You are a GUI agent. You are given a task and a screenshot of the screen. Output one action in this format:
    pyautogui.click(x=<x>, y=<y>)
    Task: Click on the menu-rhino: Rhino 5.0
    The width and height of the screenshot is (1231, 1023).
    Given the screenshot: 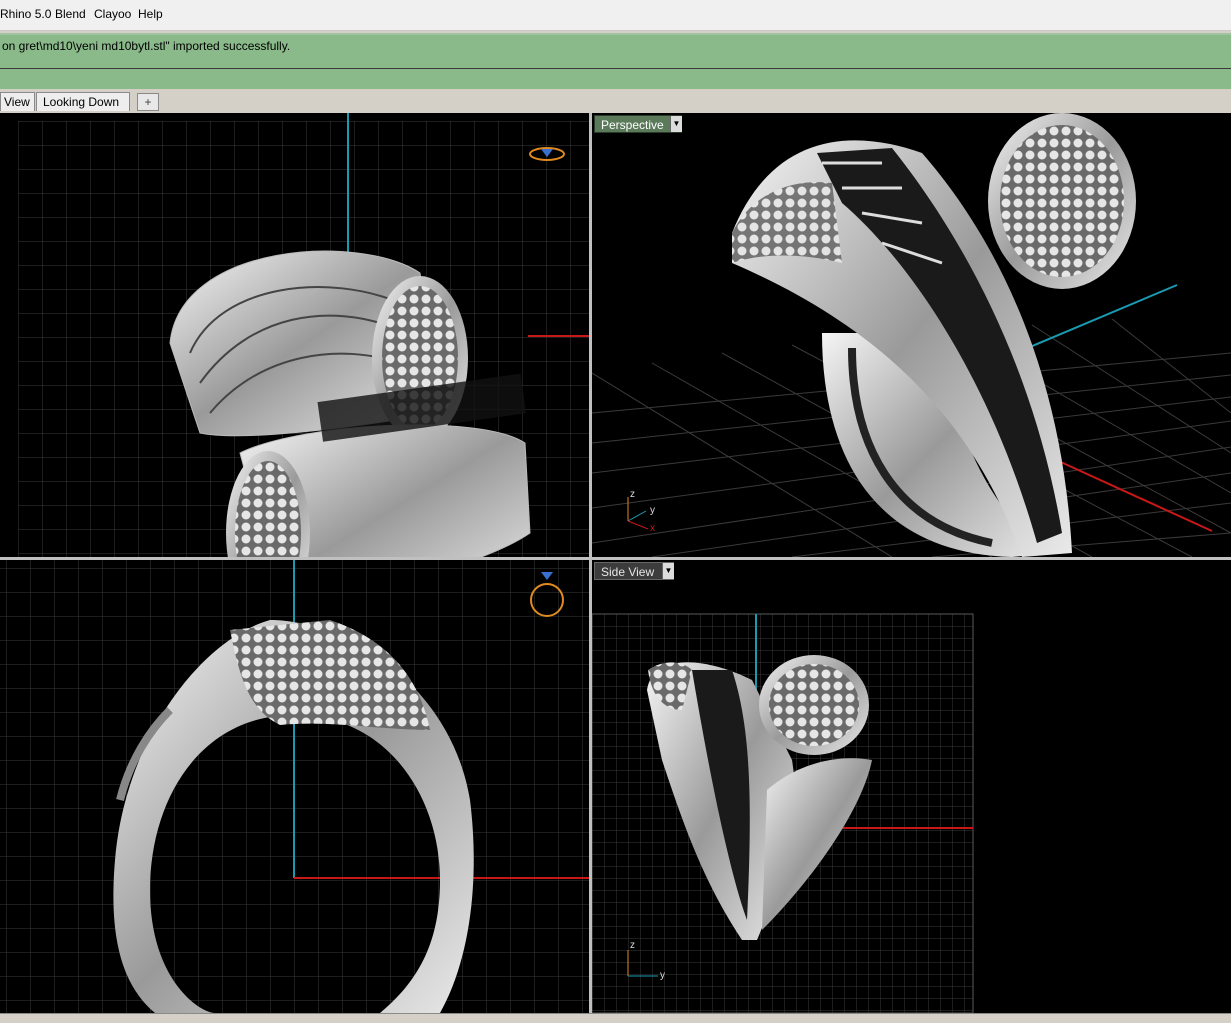 What is the action you would take?
    pyautogui.click(x=25, y=14)
    